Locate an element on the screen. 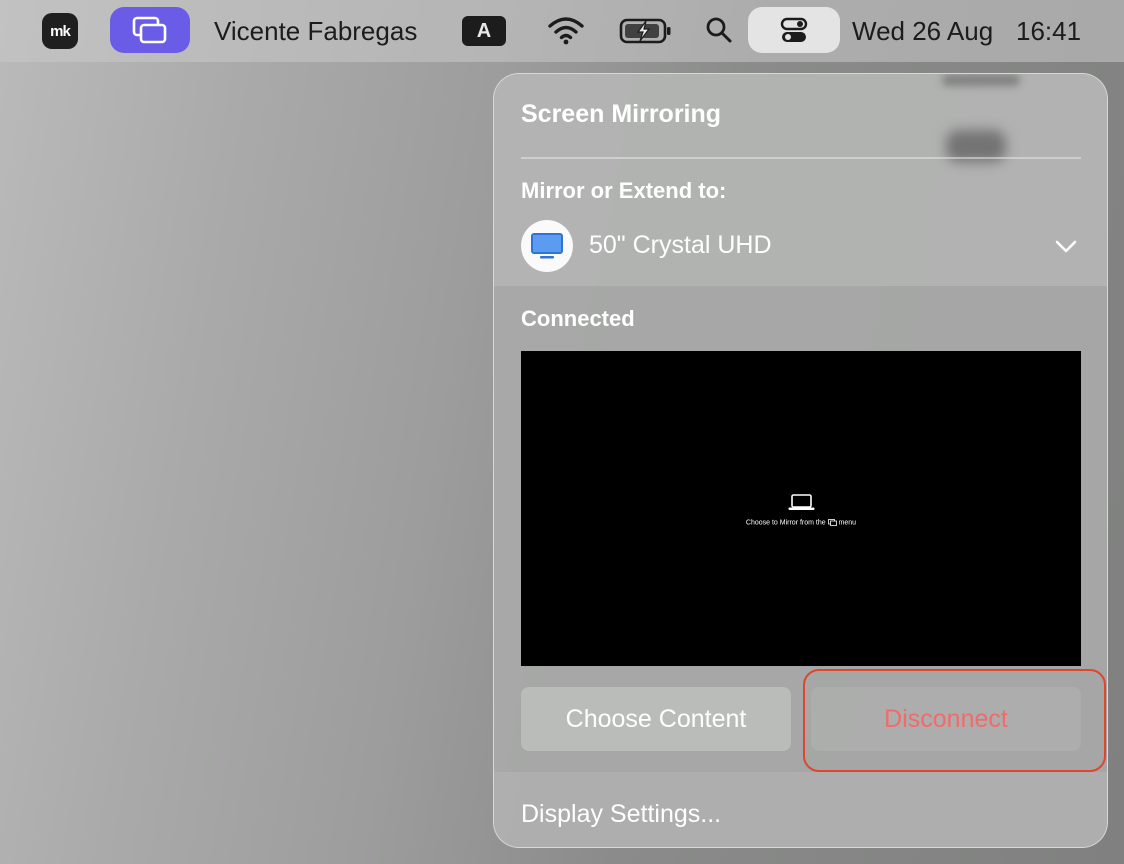 This screenshot has height=864, width=1124. screen-mirroring-menu-button is located at coordinates (150, 30).